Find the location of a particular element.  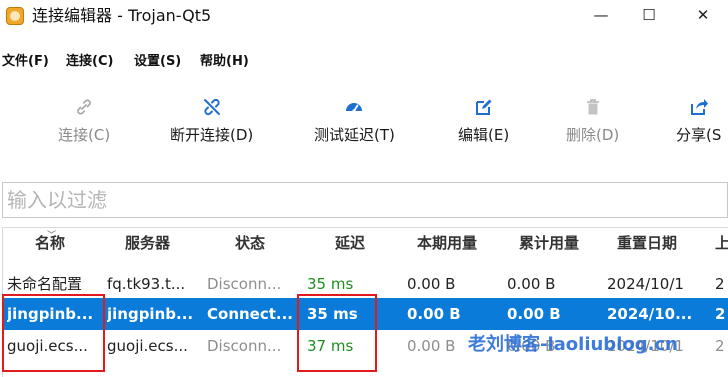

annotation-box-name is located at coordinates (53, 333).